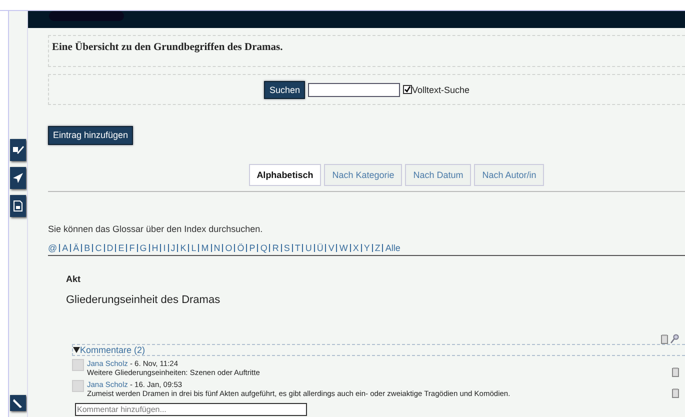 Image resolution: width=685 pixels, height=417 pixels. I want to click on fulltext-label: Volltext-Suche, so click(441, 89).